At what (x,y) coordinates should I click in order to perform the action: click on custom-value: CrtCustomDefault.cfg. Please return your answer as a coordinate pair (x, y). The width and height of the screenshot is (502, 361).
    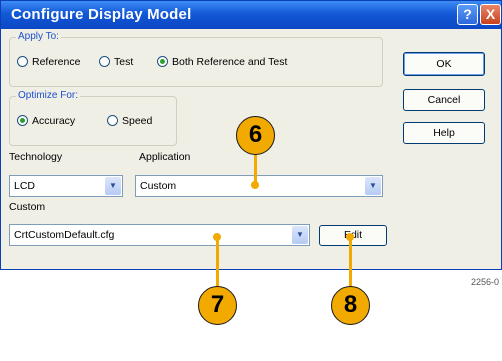
    Looking at the image, I should click on (64, 235).